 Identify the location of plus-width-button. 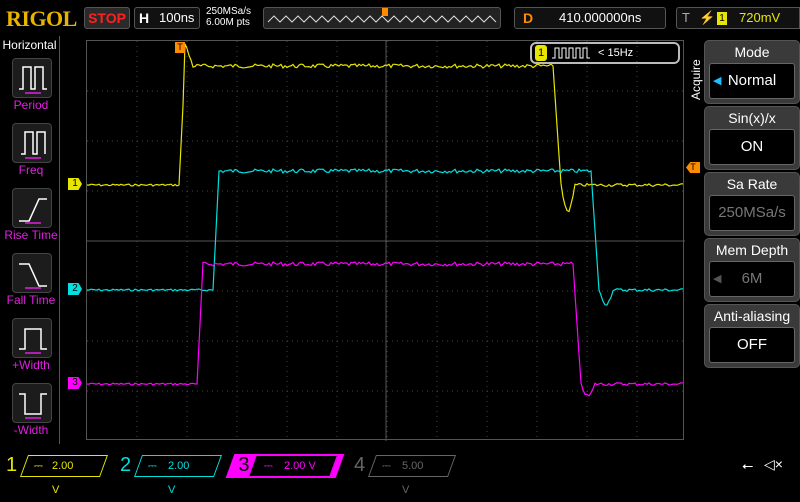
(32, 338).